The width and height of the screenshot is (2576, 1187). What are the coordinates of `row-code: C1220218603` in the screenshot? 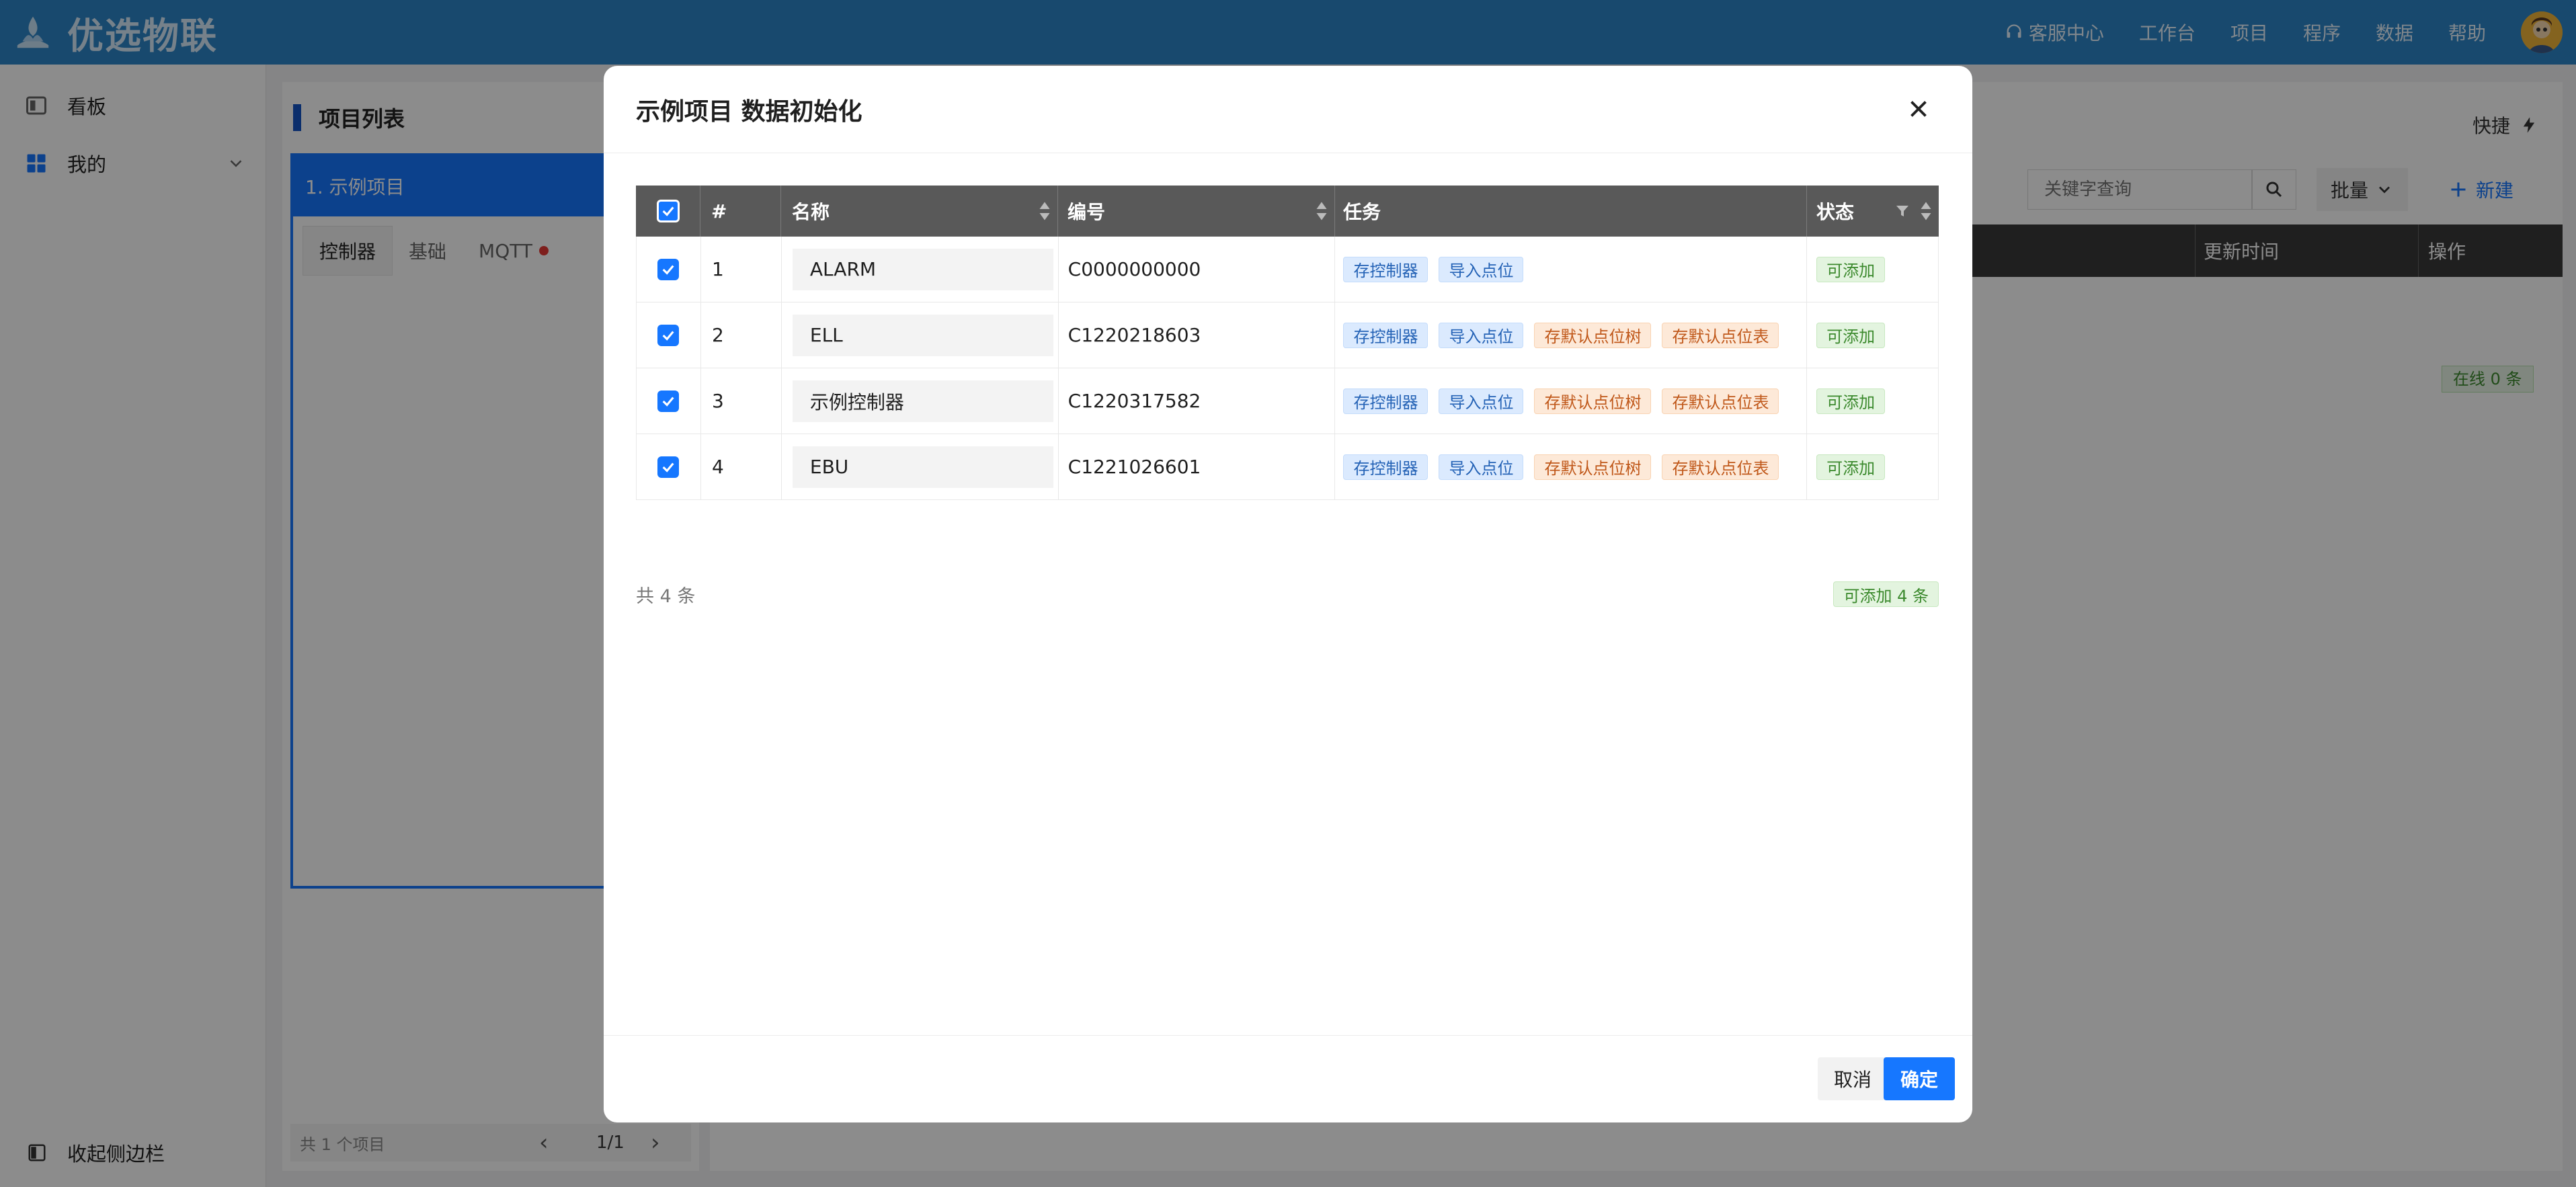 It's located at (1197, 335).